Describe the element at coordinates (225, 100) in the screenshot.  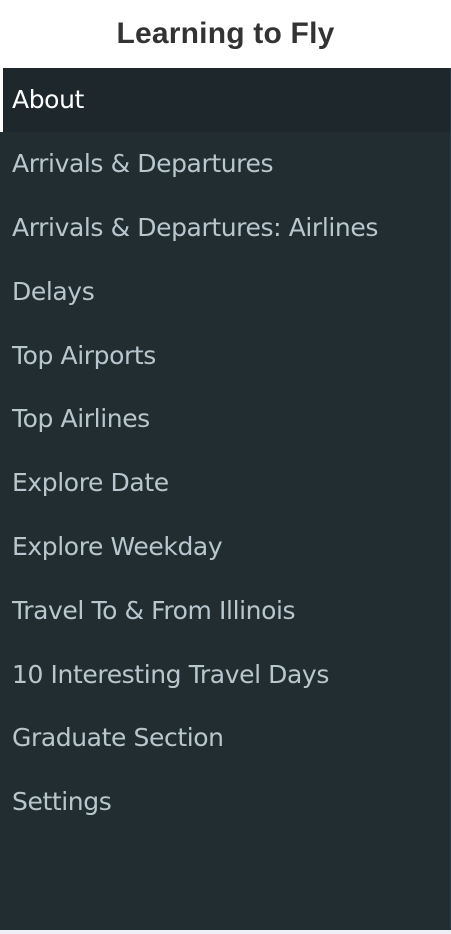
I see `sidebar-item-about: About` at that location.